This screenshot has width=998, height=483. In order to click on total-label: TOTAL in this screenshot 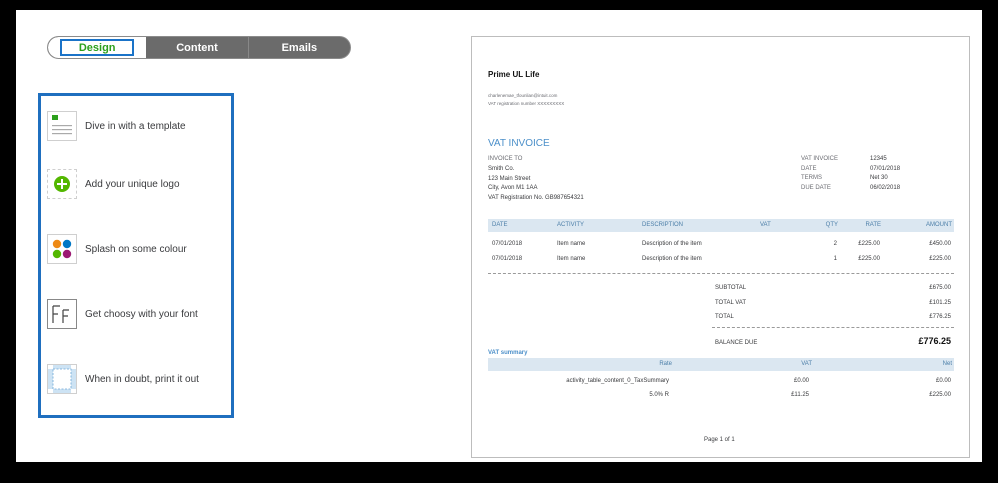, I will do `click(724, 317)`.